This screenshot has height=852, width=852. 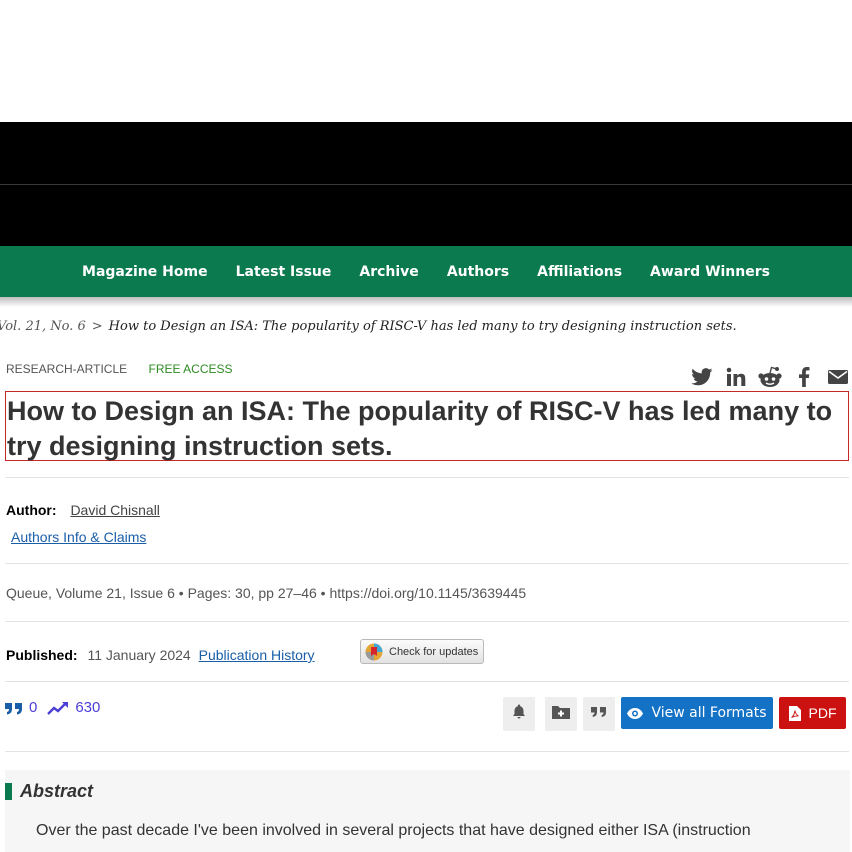 What do you see at coordinates (702, 377) in the screenshot?
I see `twitter-icon` at bounding box center [702, 377].